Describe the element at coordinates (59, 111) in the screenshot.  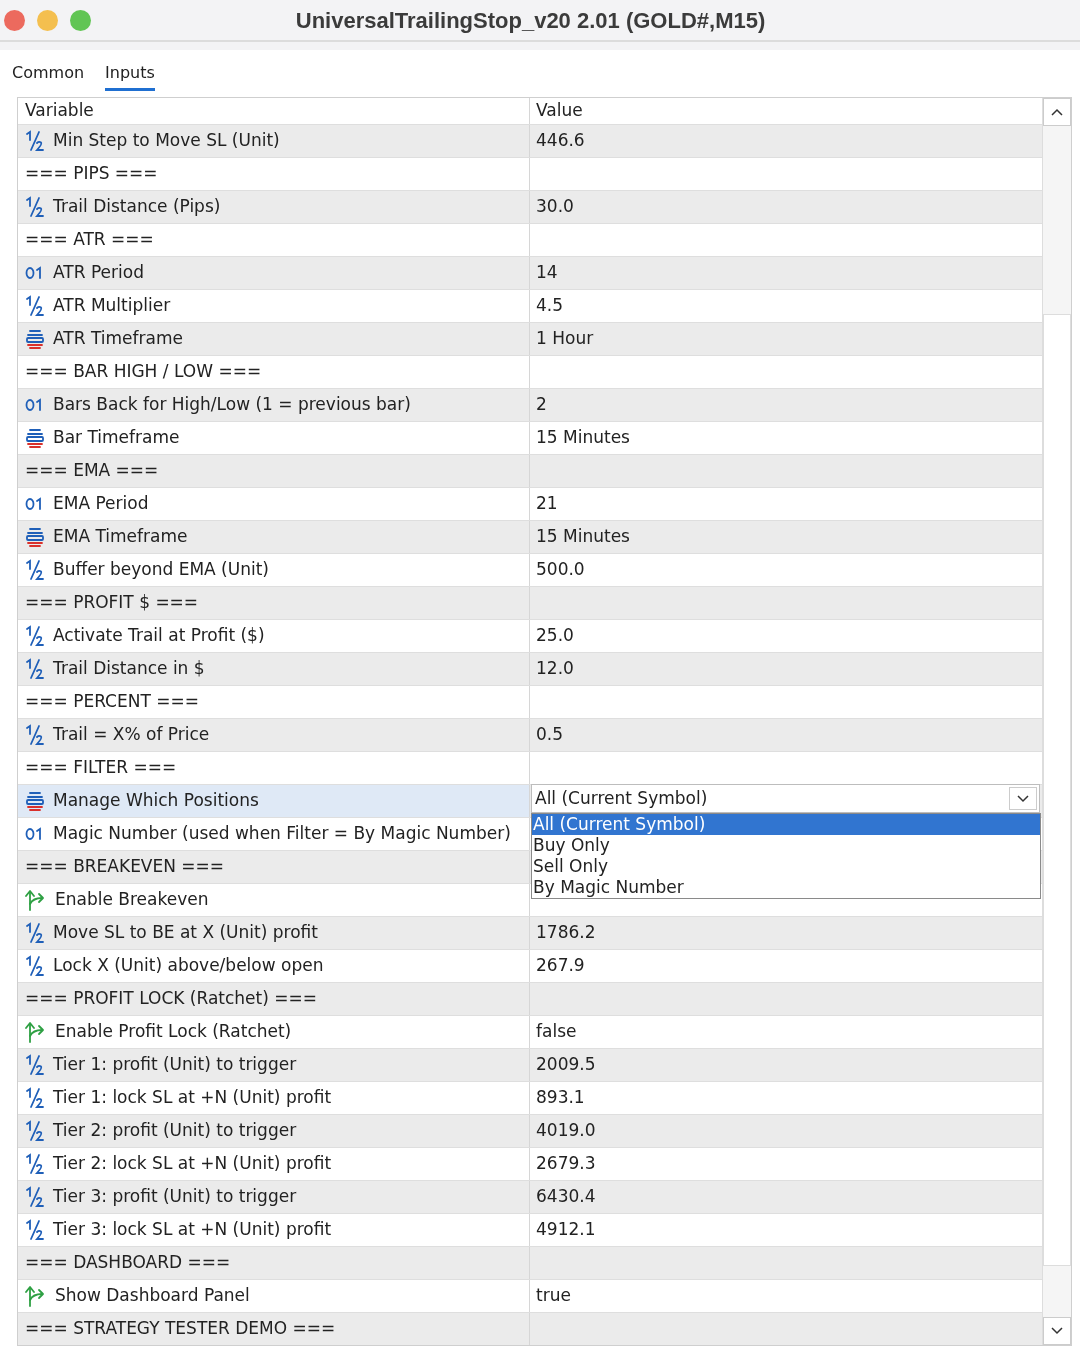
I see `column-header: Variable` at that location.